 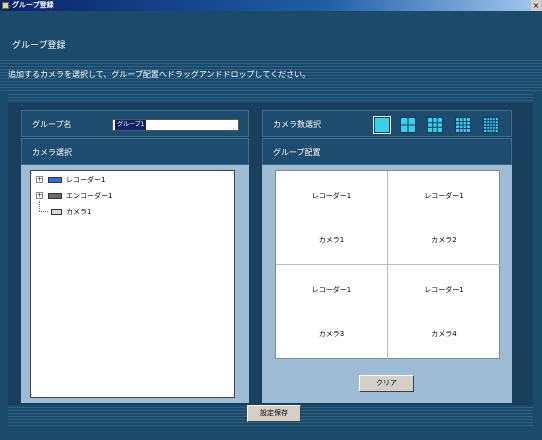 What do you see at coordinates (271, 35) in the screenshot?
I see `page-header: グループ登録` at bounding box center [271, 35].